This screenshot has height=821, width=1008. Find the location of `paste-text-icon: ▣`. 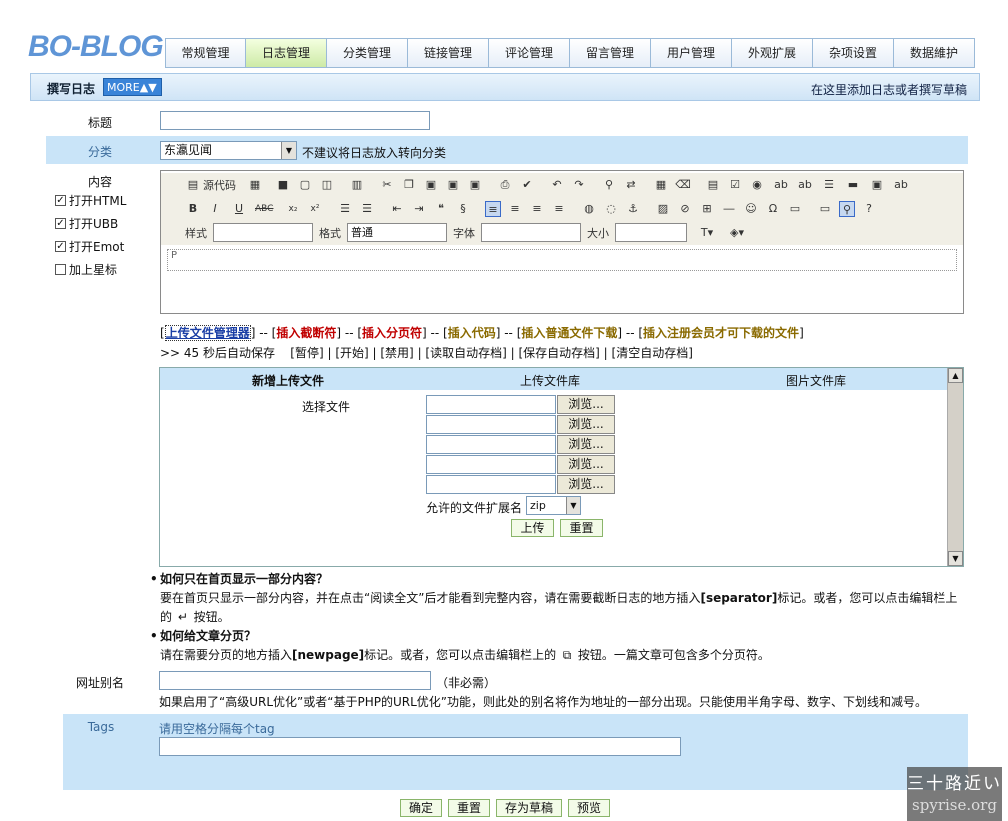

paste-text-icon: ▣ is located at coordinates (453, 185).